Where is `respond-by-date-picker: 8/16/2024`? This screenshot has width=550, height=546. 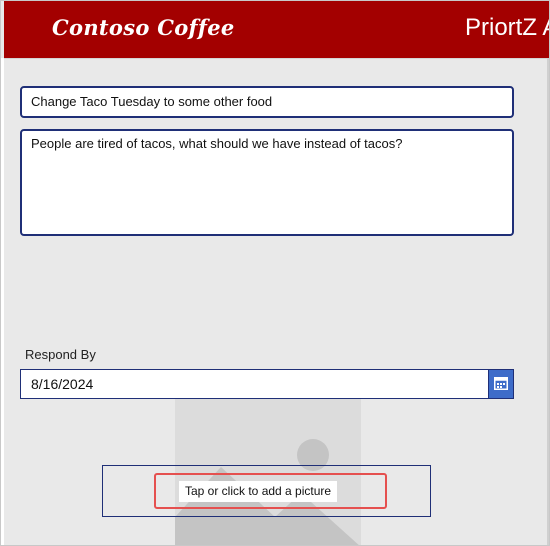
respond-by-date-picker: 8/16/2024 is located at coordinates (254, 384).